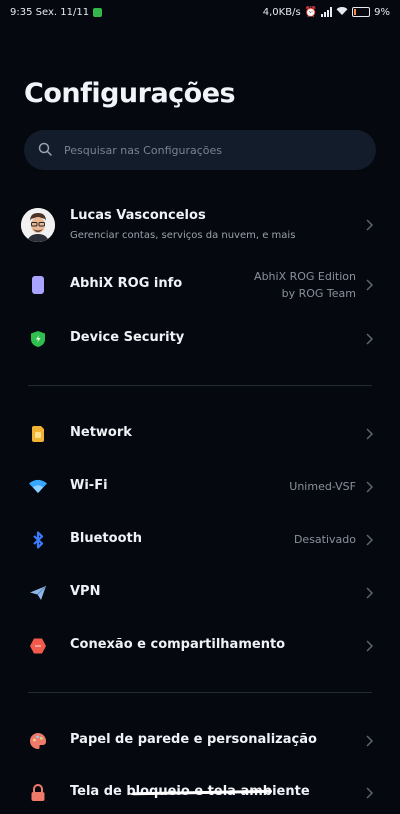 This screenshot has width=400, height=814. I want to click on settings-item-connection-sharing: Conexão e compartilhamento, so click(200, 646).